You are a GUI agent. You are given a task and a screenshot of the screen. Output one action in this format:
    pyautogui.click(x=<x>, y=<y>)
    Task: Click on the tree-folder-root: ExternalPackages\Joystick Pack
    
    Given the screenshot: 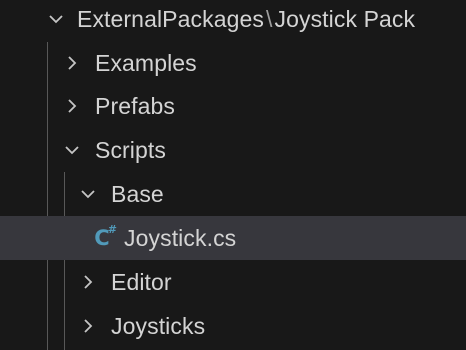 What is the action you would take?
    pyautogui.click(x=233, y=20)
    